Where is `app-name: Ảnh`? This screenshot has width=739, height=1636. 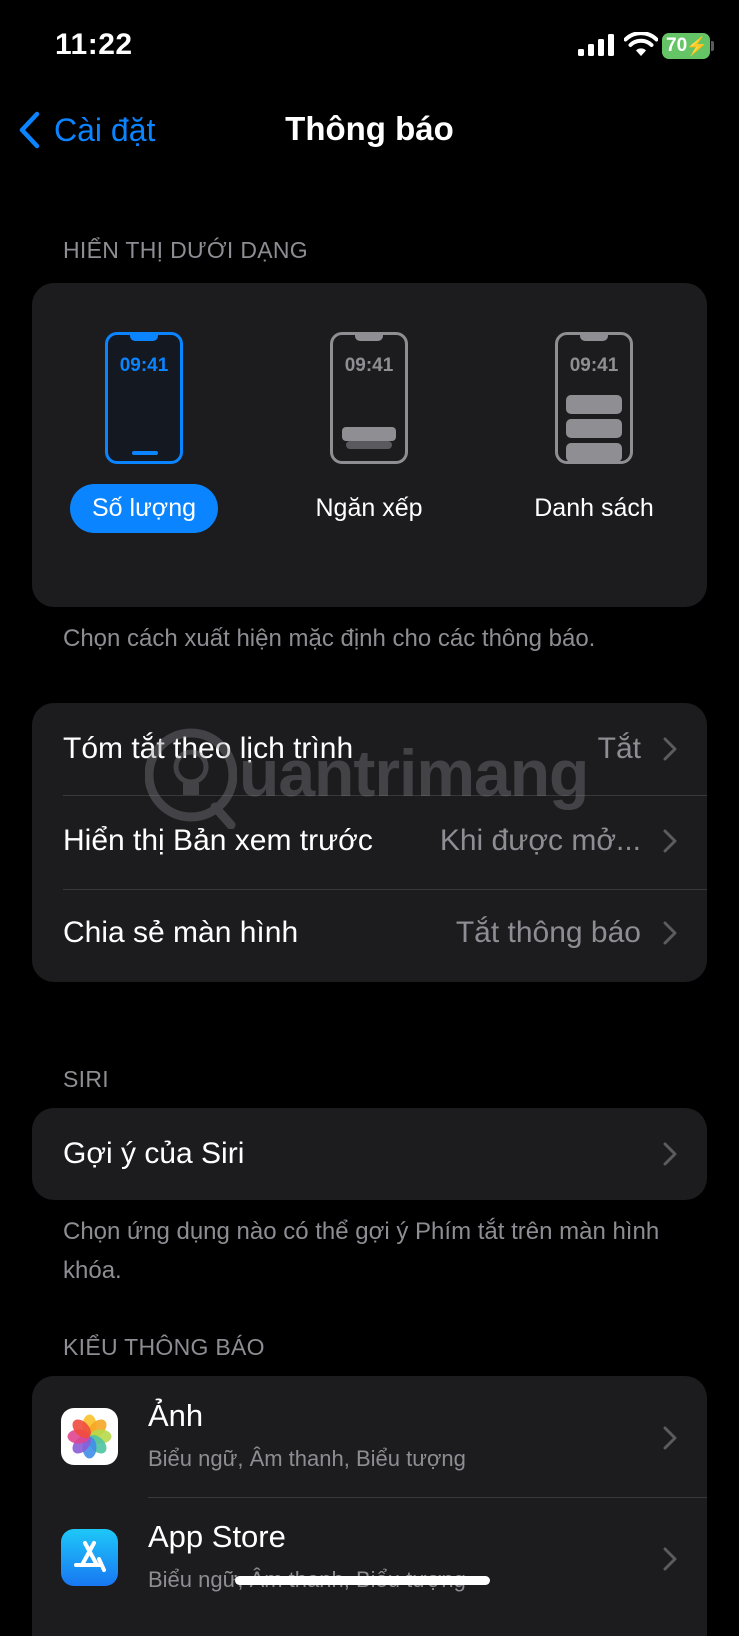
app-name: Ảnh is located at coordinates (176, 1415).